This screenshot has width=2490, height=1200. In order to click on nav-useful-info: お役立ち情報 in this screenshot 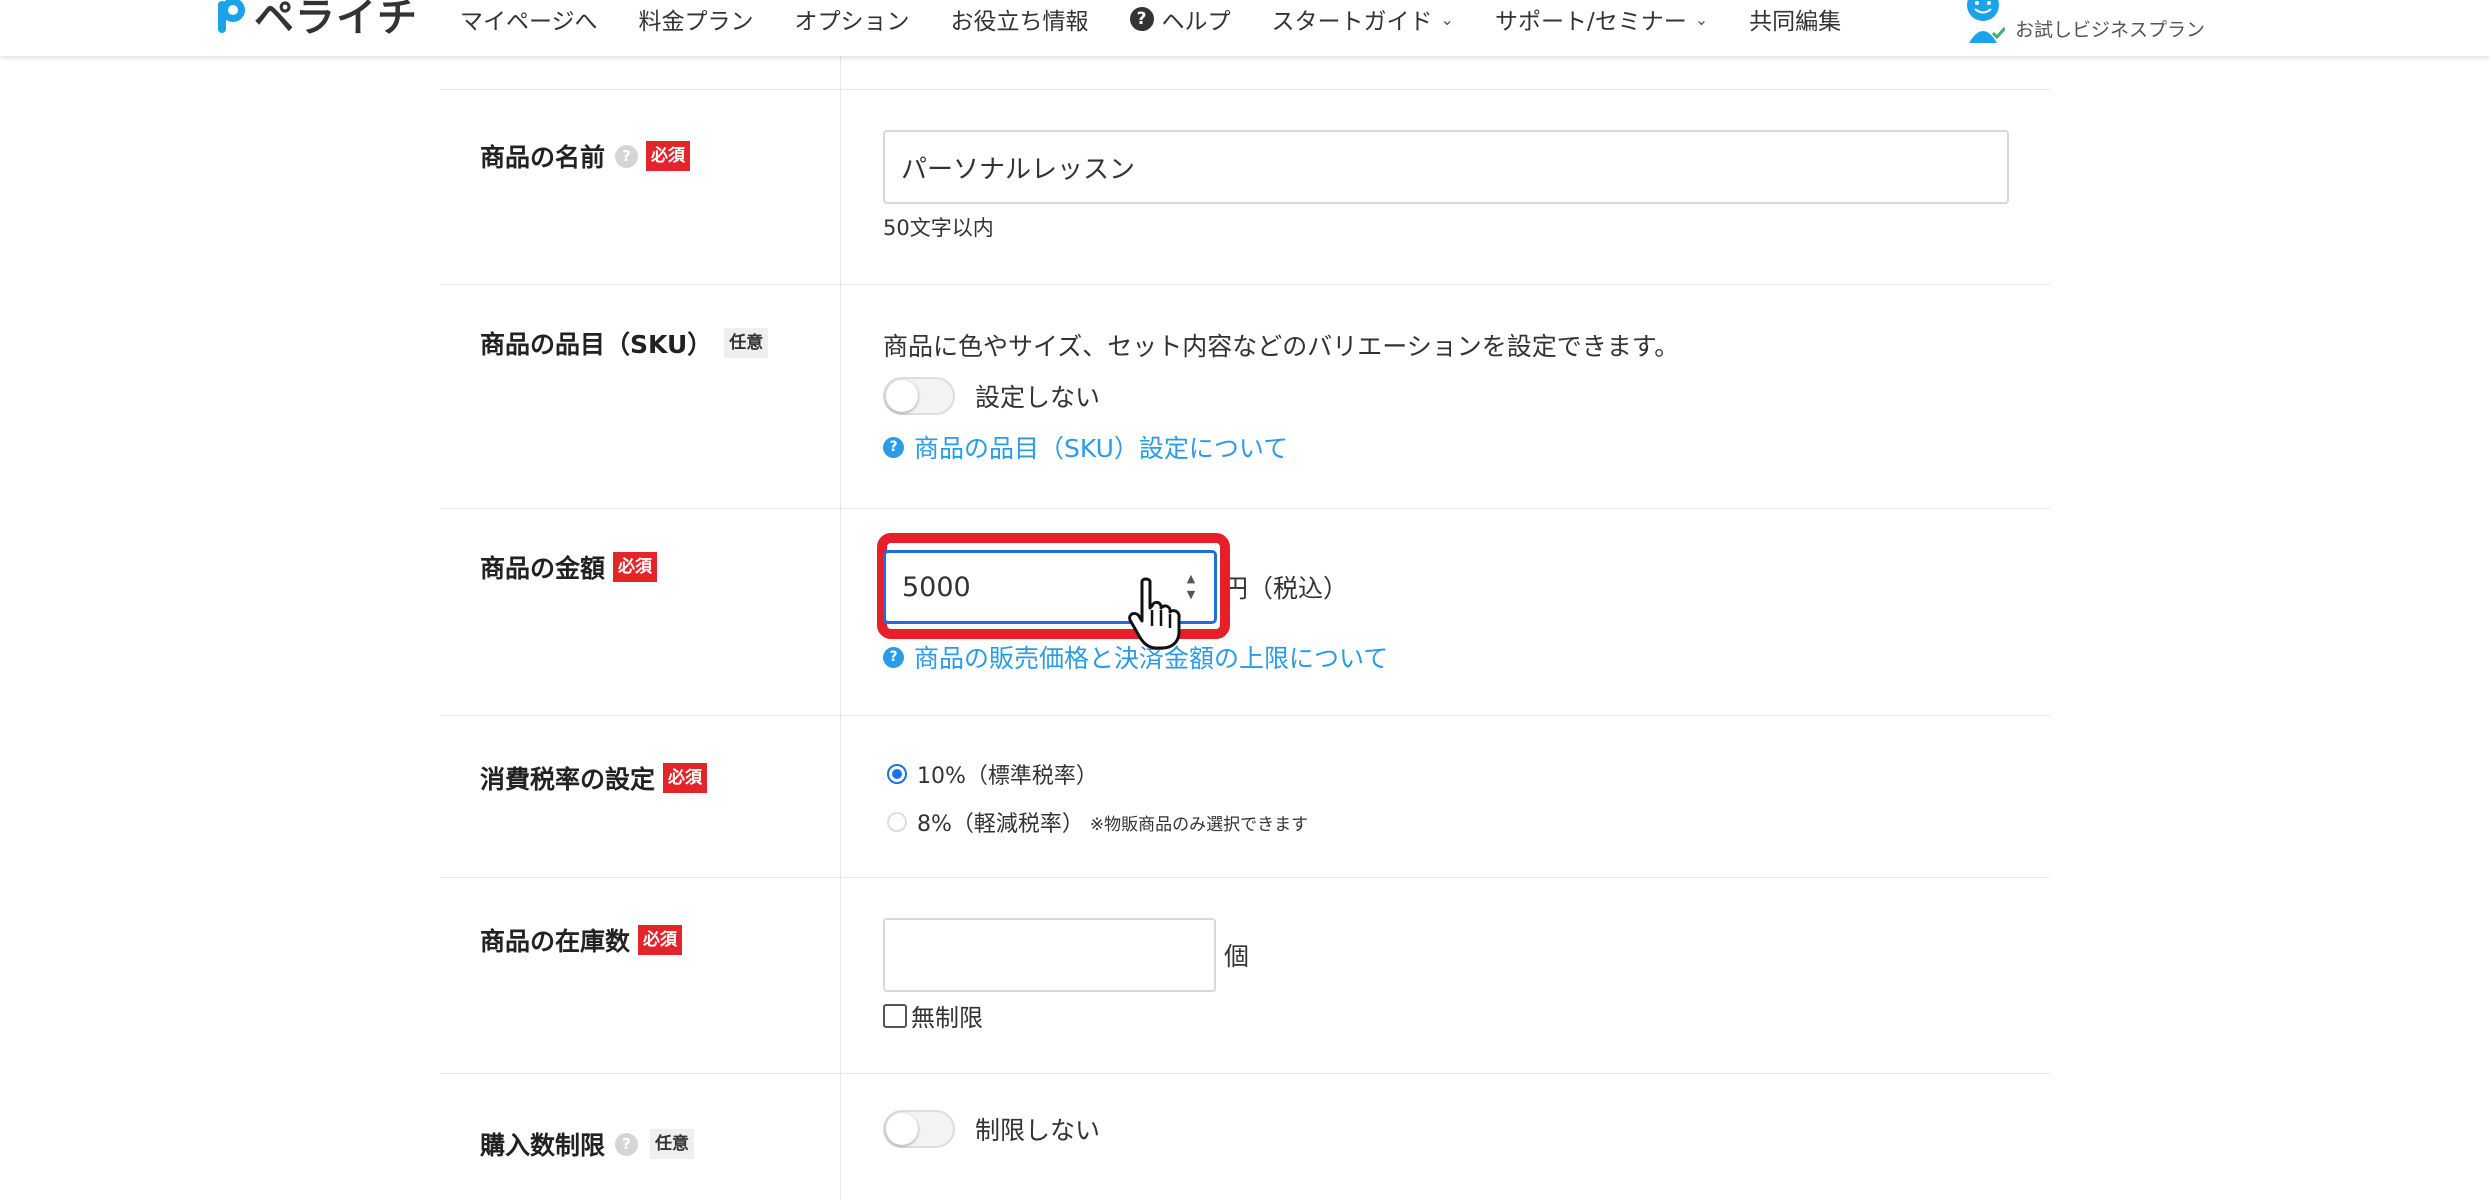, I will do `click(1020, 19)`.